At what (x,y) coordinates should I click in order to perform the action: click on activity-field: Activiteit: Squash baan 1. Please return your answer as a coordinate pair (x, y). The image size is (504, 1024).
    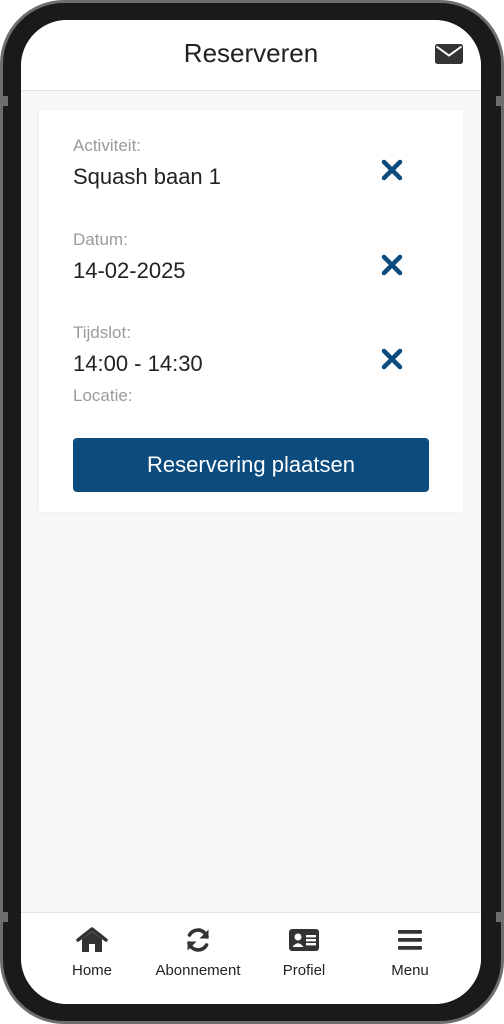
    Looking at the image, I should click on (147, 163).